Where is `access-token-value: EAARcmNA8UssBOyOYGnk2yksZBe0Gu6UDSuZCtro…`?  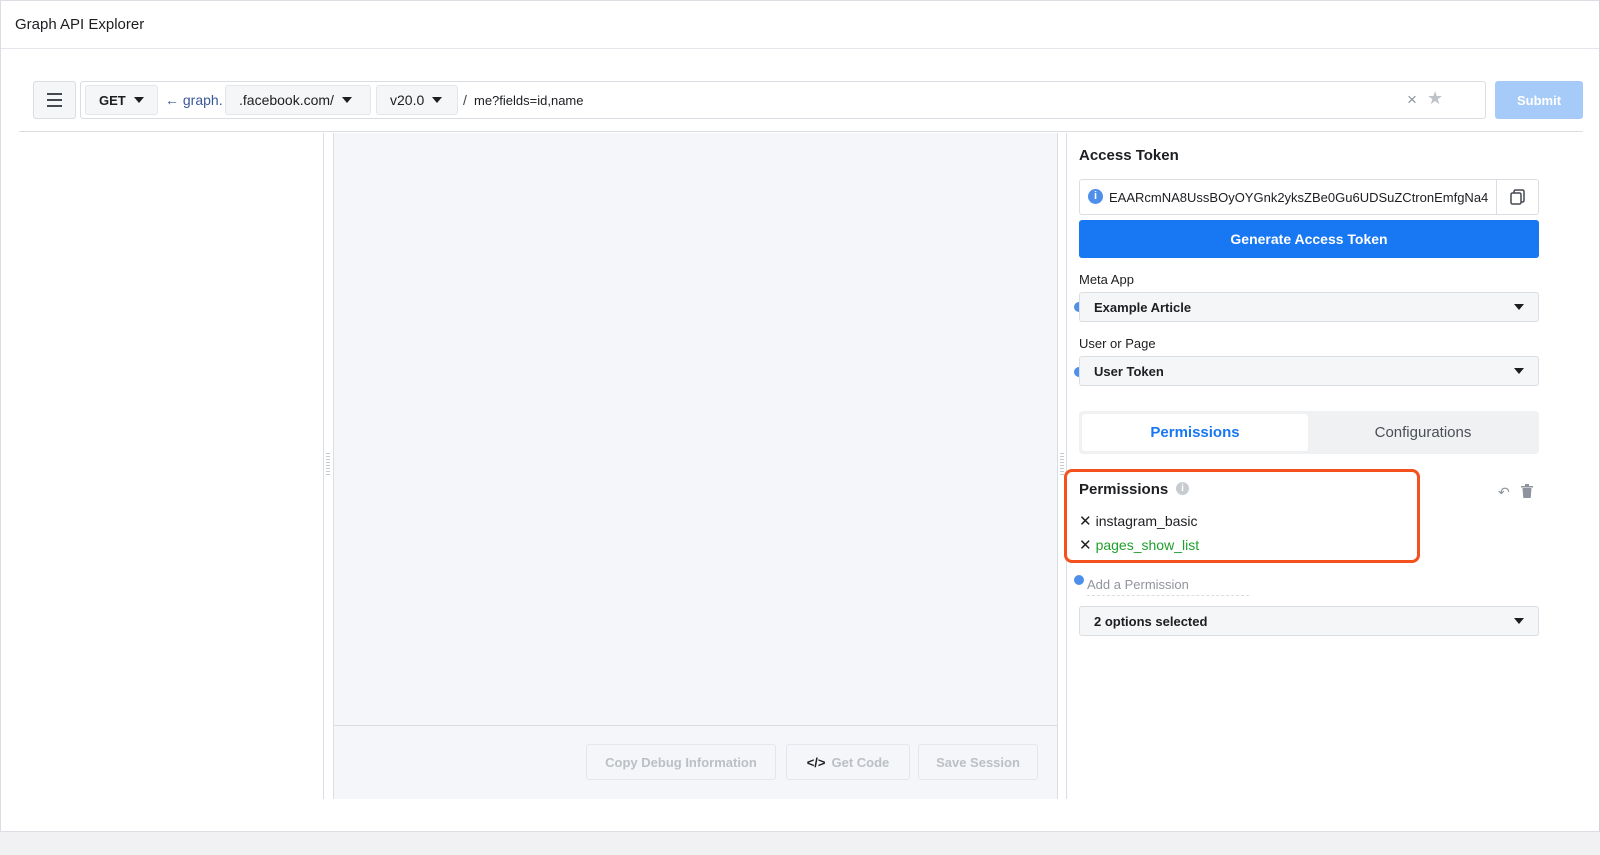 access-token-value: EAARcmNA8UssBOyOYGnk2yksZBe0Gu6UDSuZCtro… is located at coordinates (1302, 197).